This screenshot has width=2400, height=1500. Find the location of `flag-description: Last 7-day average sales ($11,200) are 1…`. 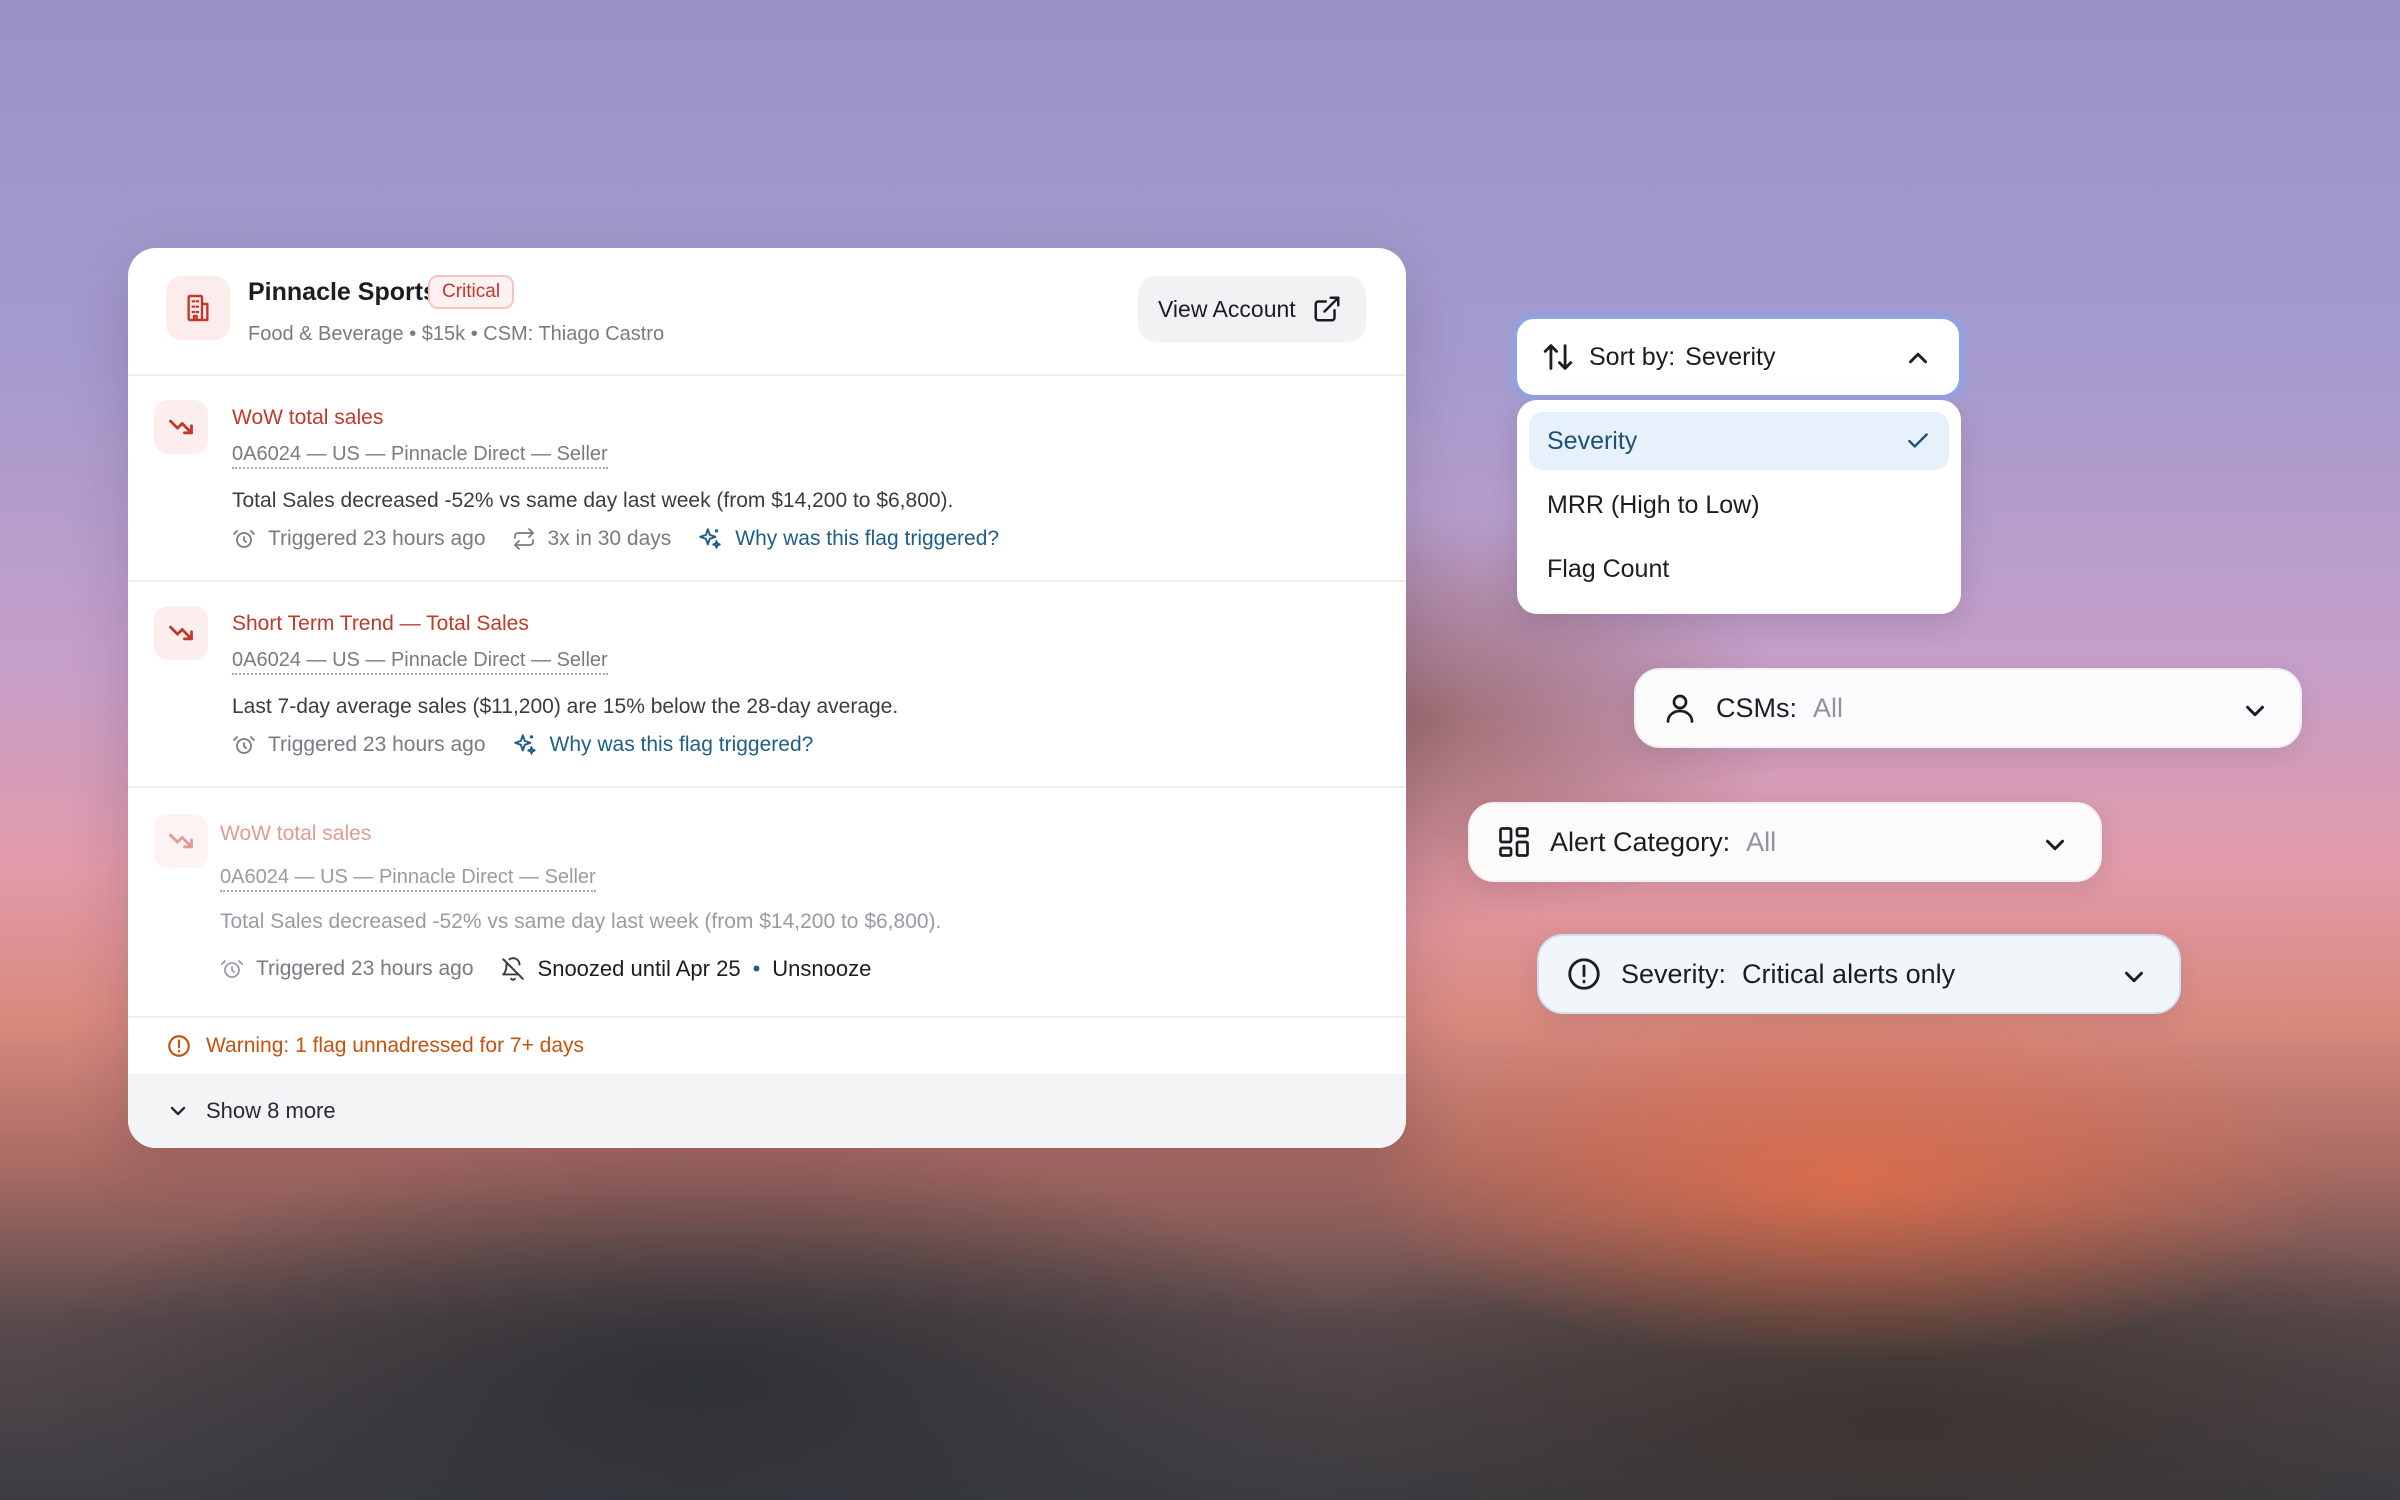

flag-description: Last 7-day average sales ($11,200) are 1… is located at coordinates (565, 706).